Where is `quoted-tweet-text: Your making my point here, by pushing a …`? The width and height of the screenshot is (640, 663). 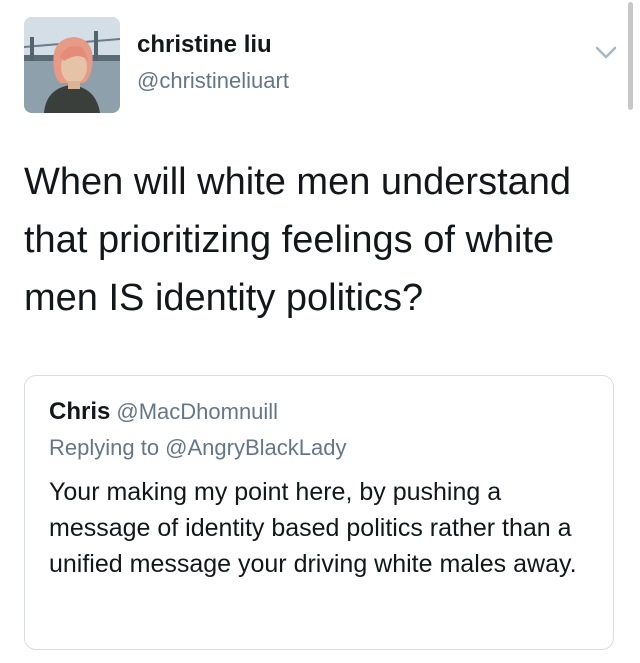 quoted-tweet-text: Your making my point here, by pushing a … is located at coordinates (313, 528).